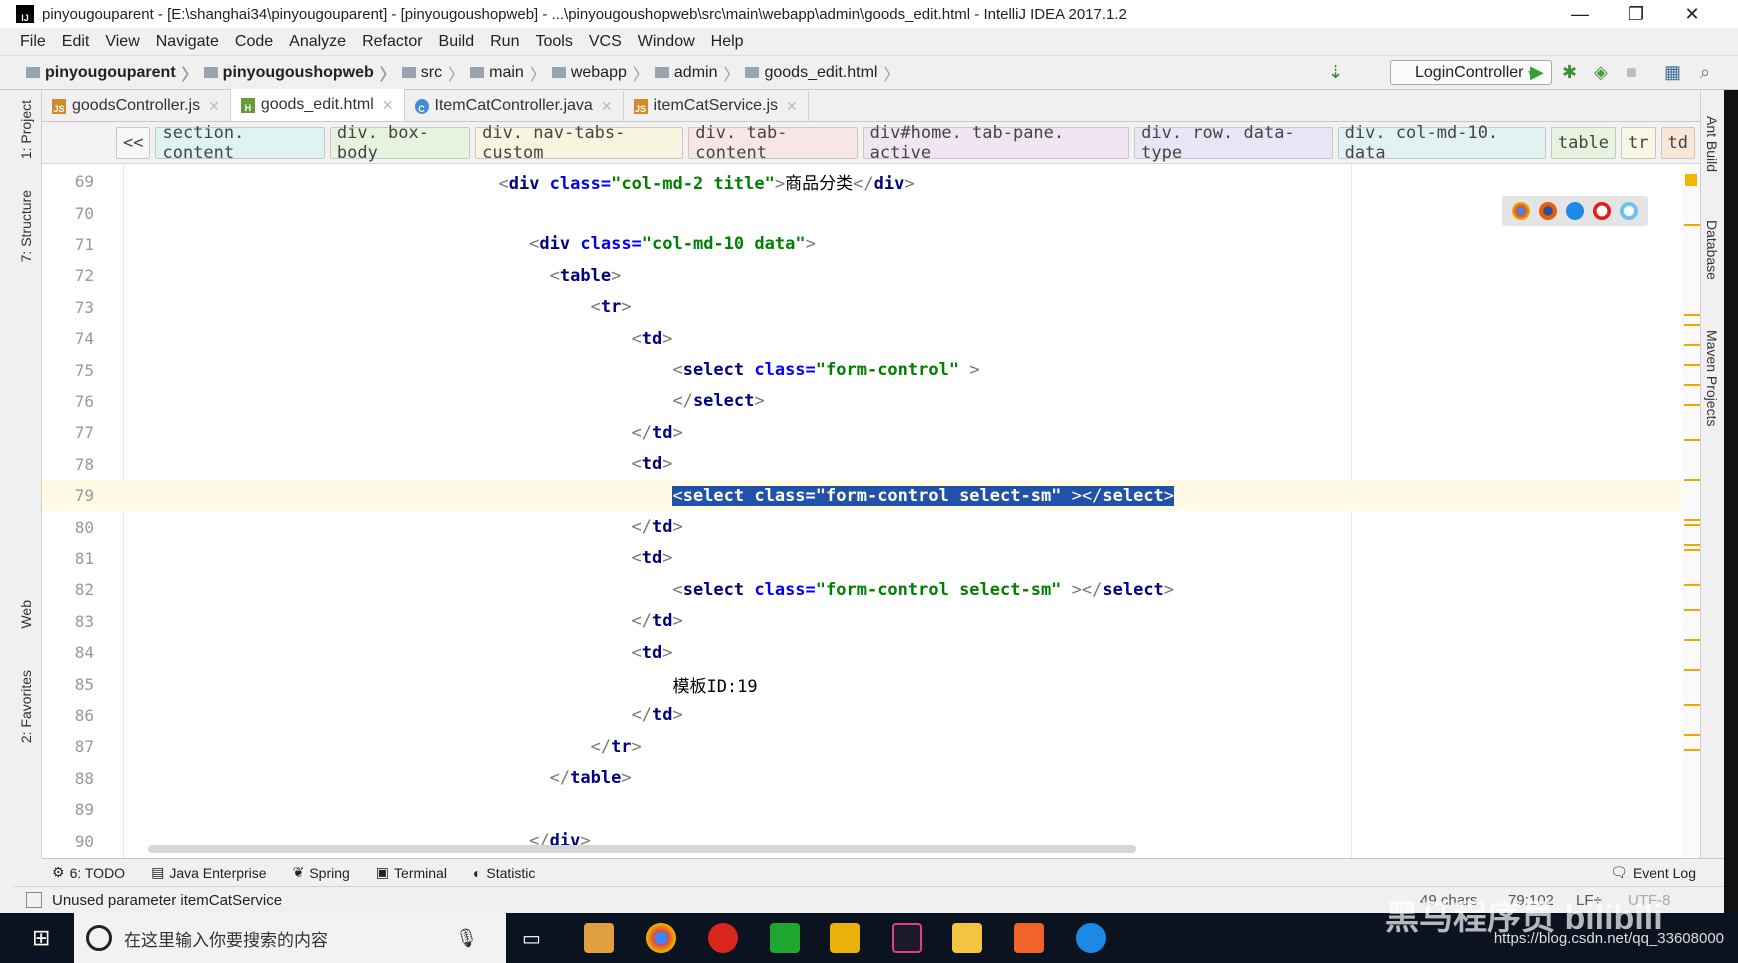  I want to click on code-line: 71 <div class="col-md-10 data">, so click(862, 244).